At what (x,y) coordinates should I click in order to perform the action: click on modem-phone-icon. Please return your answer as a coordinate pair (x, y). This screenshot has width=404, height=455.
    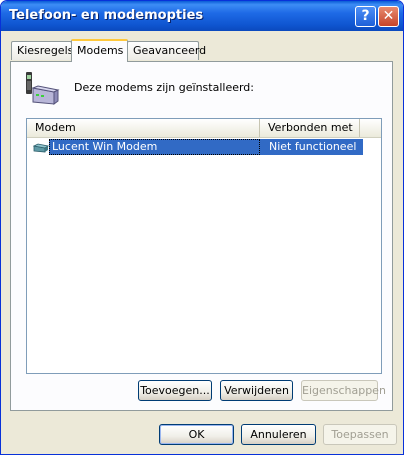
    Looking at the image, I should click on (43, 88).